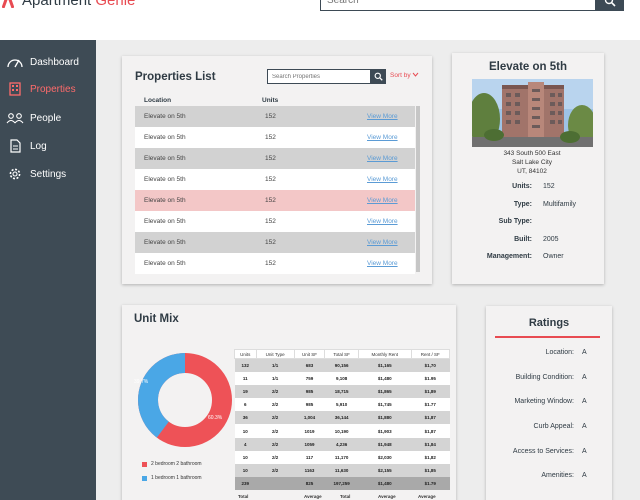 The image size is (640, 500). What do you see at coordinates (385, 378) in the screenshot?
I see `table-cell: $1,480` at bounding box center [385, 378].